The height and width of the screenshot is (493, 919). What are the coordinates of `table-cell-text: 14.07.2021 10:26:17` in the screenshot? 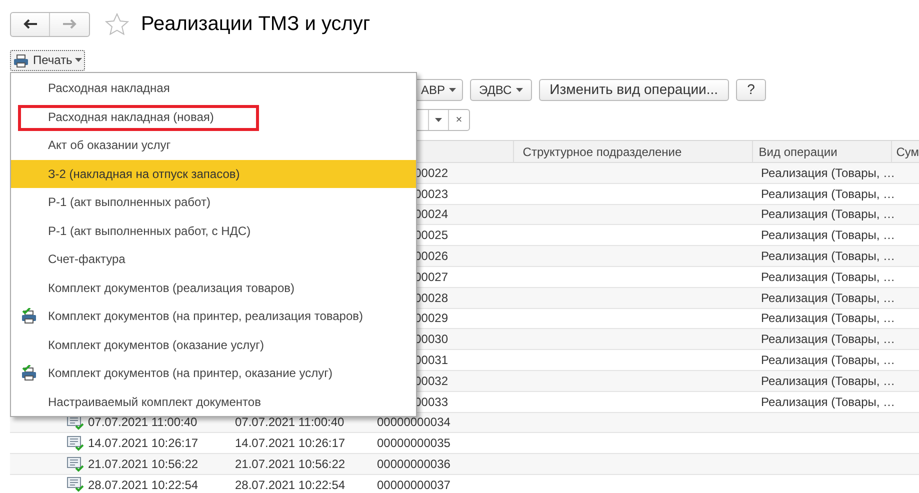 It's located at (143, 443).